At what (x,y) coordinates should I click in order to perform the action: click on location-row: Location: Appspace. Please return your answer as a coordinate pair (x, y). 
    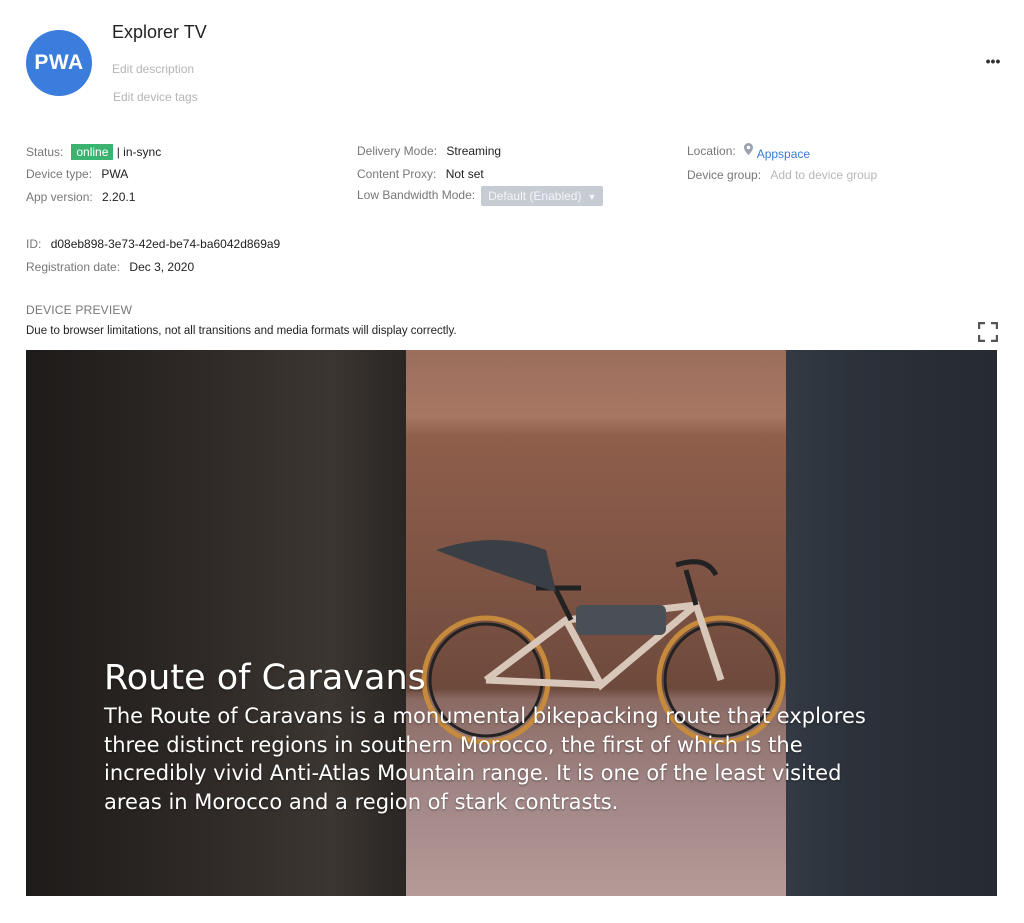
    Looking at the image, I should click on (748, 152).